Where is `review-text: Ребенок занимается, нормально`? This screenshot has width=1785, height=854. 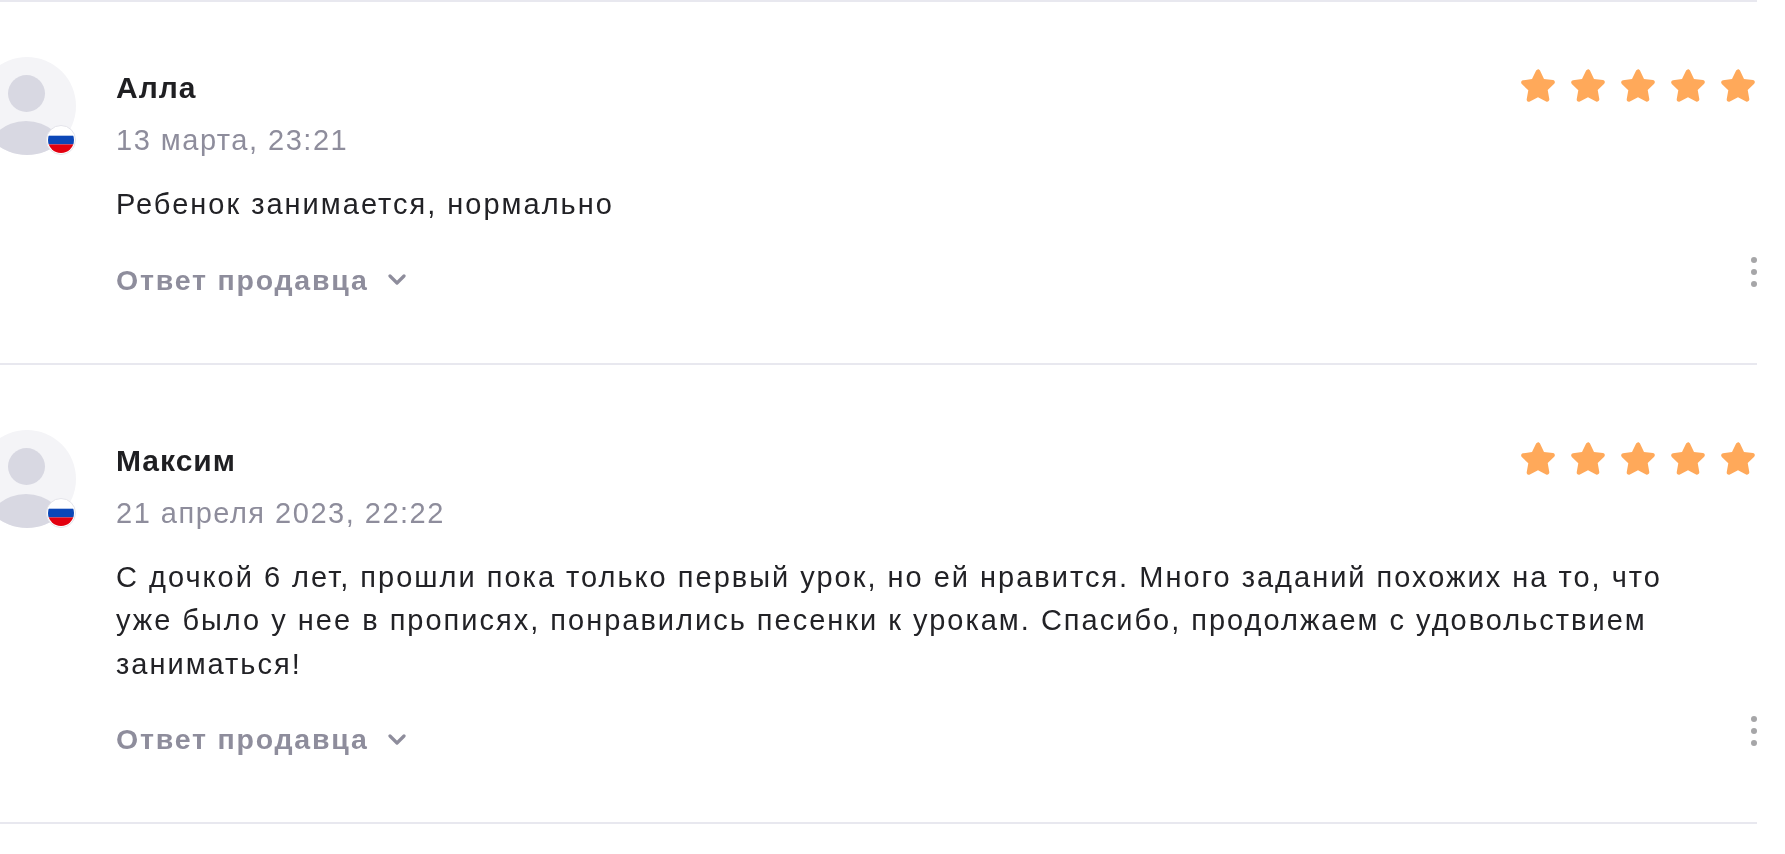
review-text: Ребенок занимается, нормально is located at coordinates (365, 204).